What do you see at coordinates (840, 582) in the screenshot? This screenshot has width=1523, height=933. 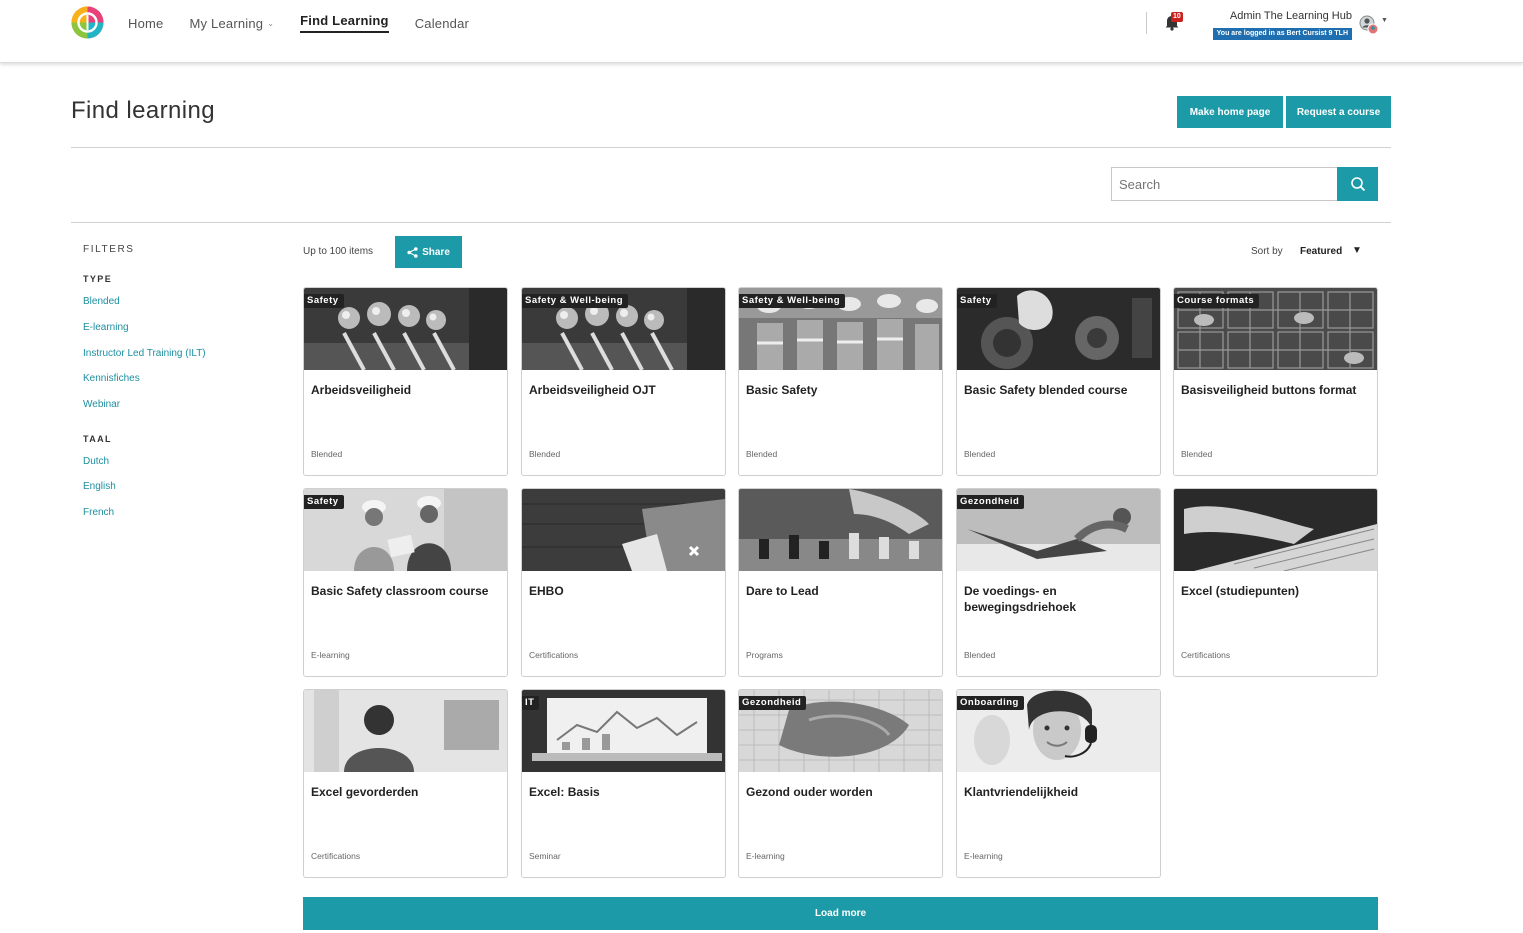 I see `course-card: Dare to Lead Programs` at bounding box center [840, 582].